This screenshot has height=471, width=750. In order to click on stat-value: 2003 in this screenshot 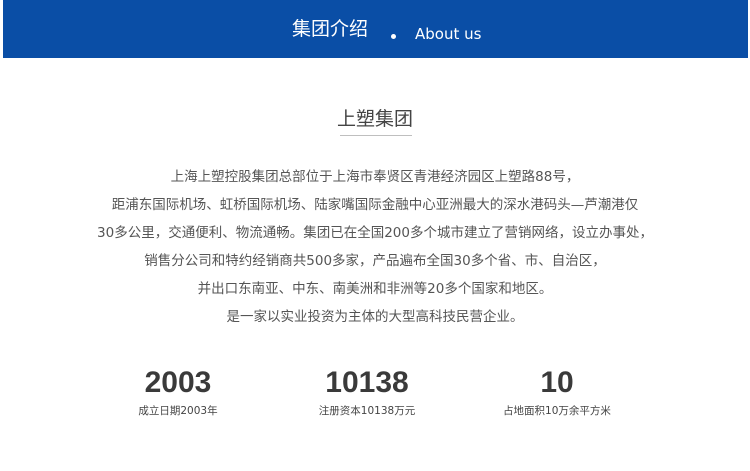, I will do `click(178, 382)`.